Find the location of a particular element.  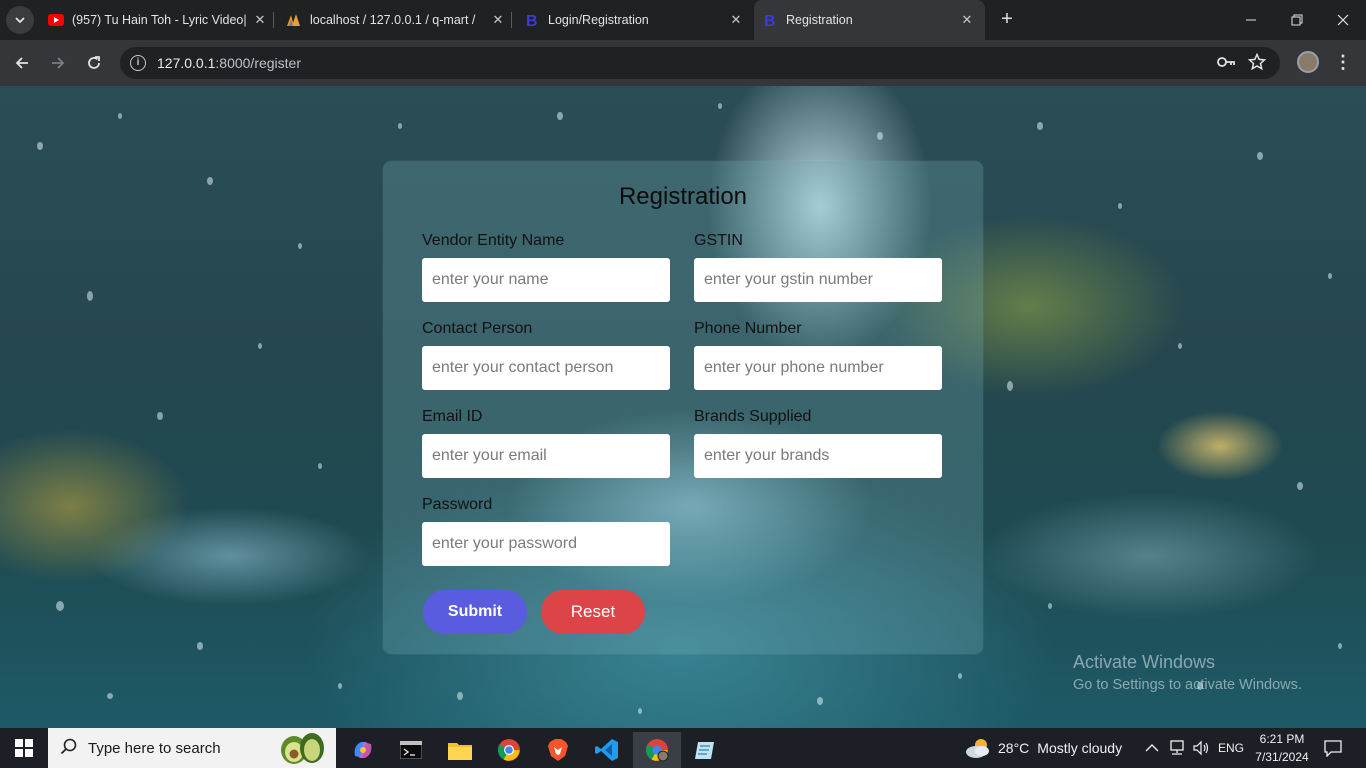

email-input is located at coordinates (546, 456).